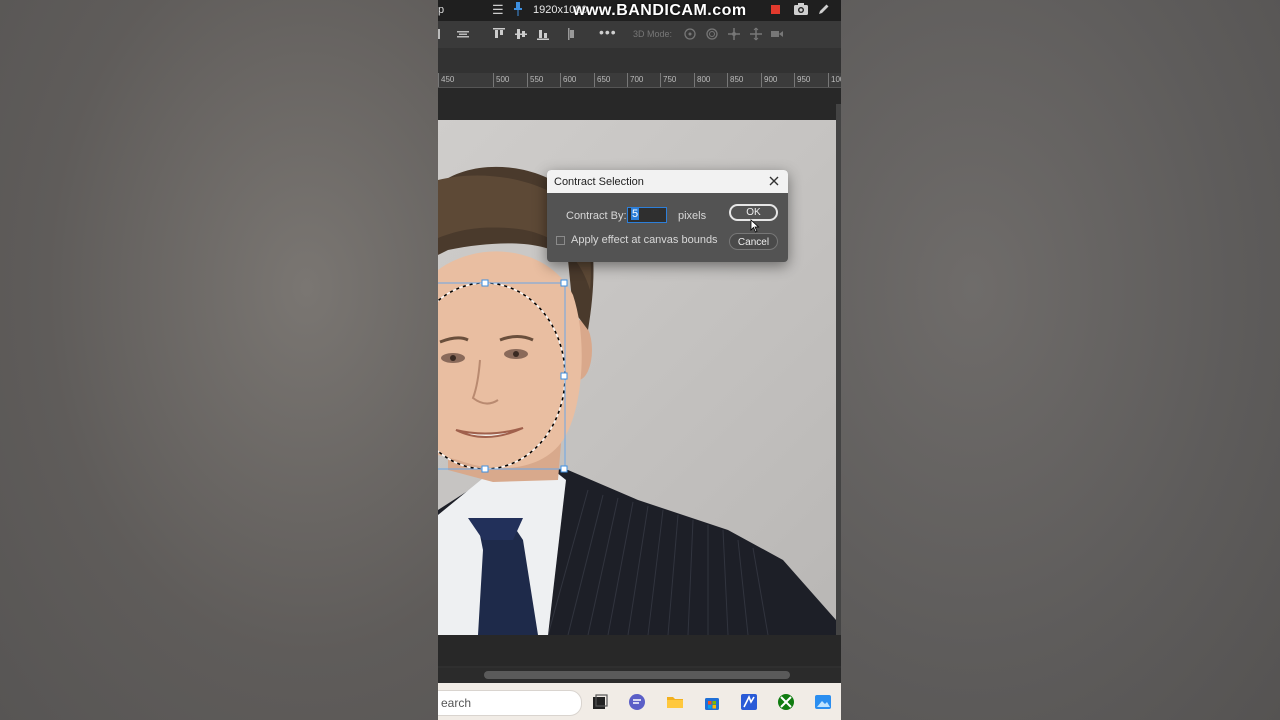 The image size is (1280, 720). Describe the element at coordinates (774, 181) in the screenshot. I see `close-icon` at that location.